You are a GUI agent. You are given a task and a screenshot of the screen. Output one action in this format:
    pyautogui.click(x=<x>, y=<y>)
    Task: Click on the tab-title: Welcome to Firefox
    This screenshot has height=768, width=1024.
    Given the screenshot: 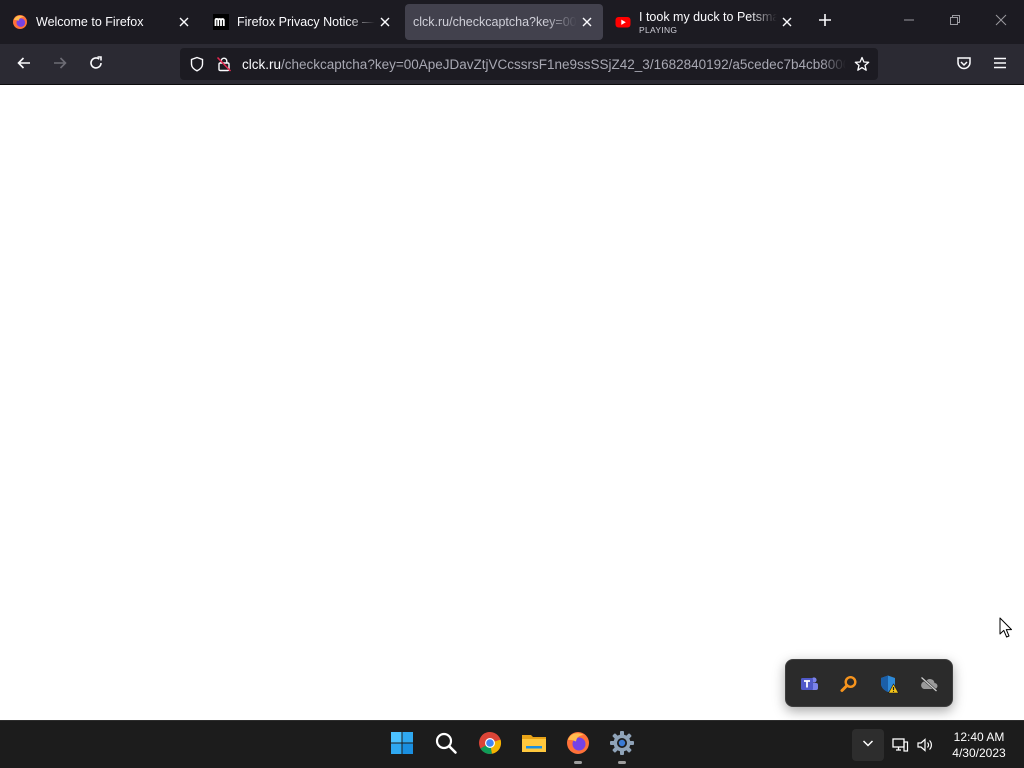 What is the action you would take?
    pyautogui.click(x=90, y=22)
    